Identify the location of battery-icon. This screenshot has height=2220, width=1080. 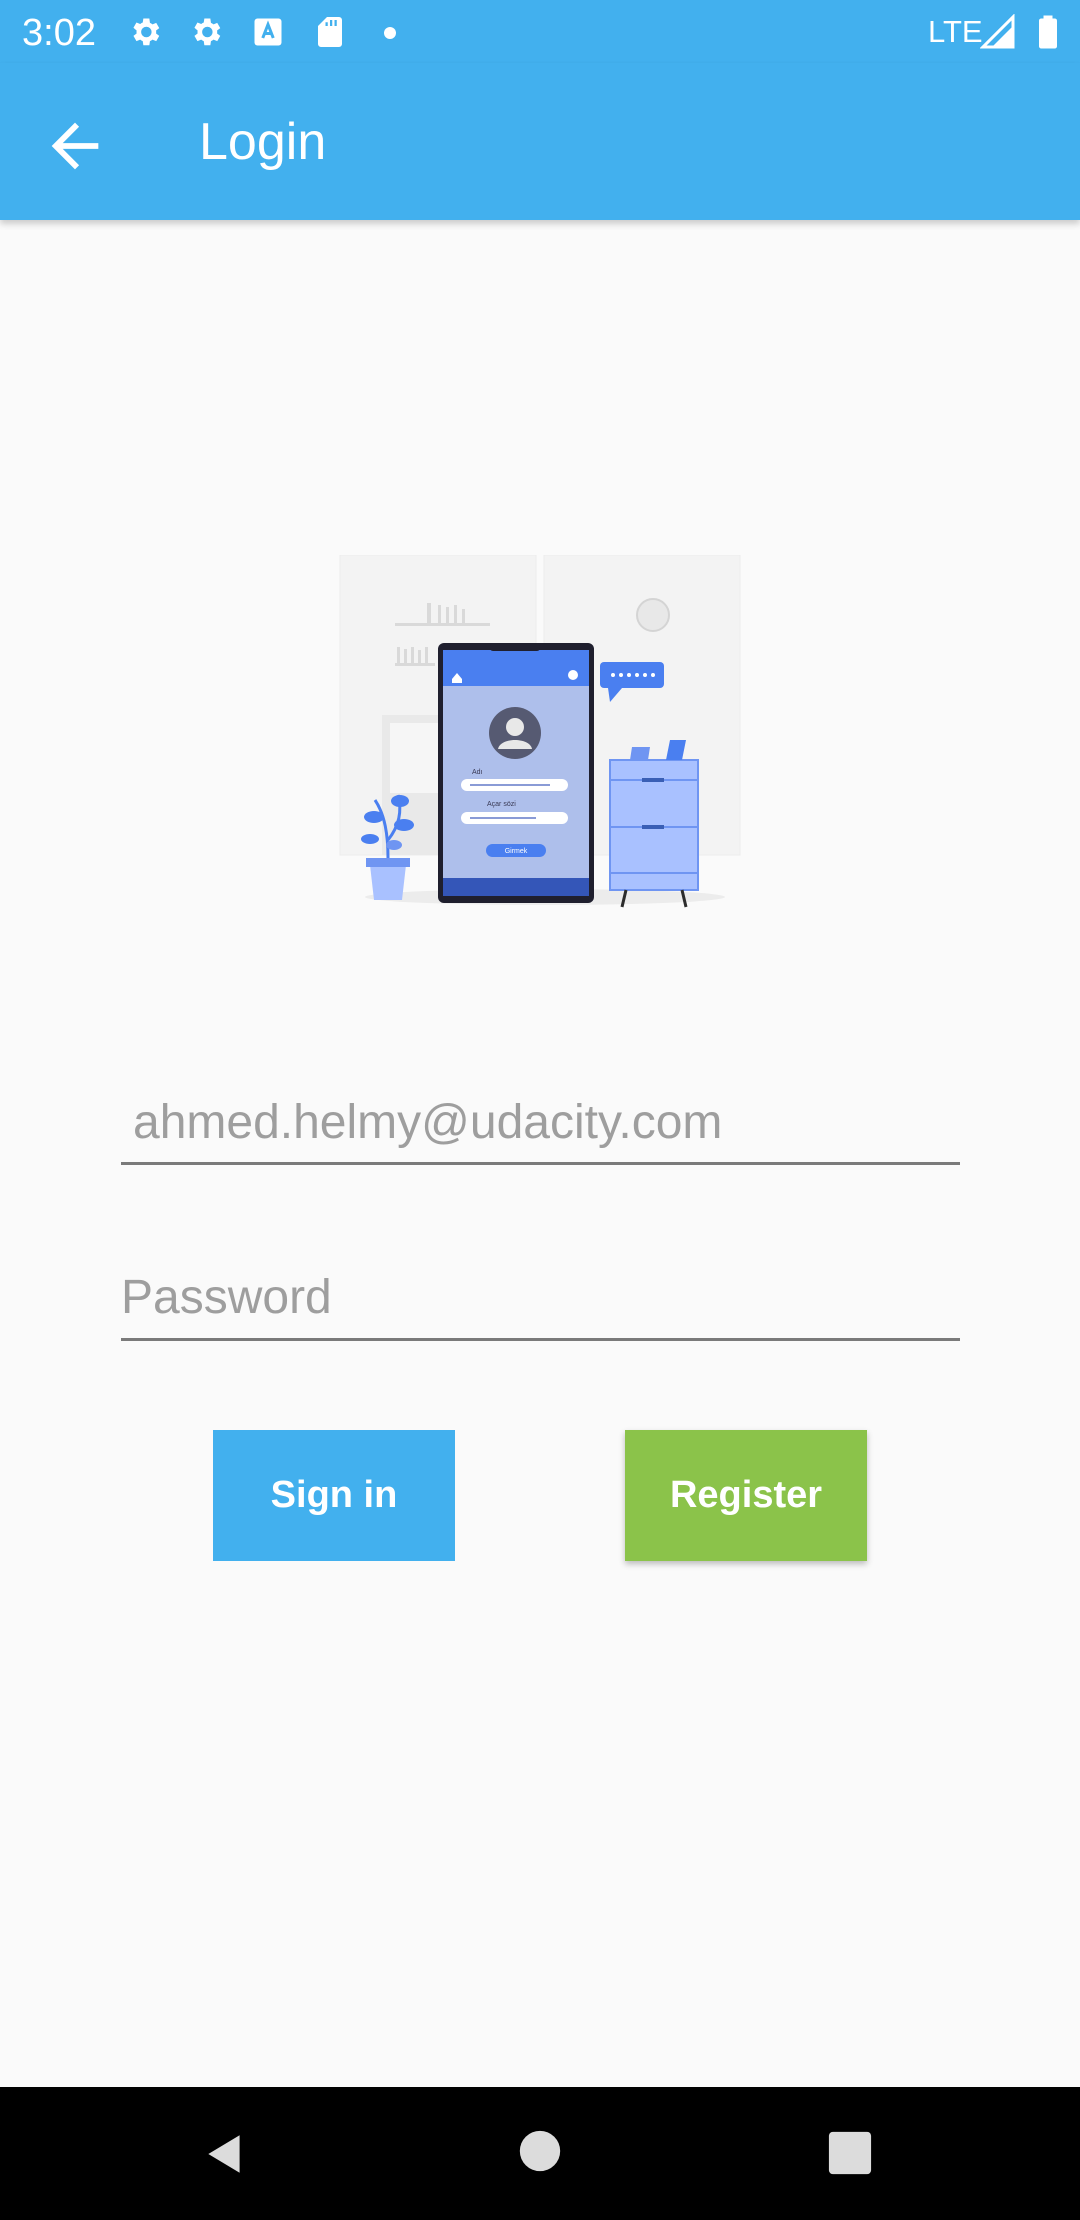
(1048, 32).